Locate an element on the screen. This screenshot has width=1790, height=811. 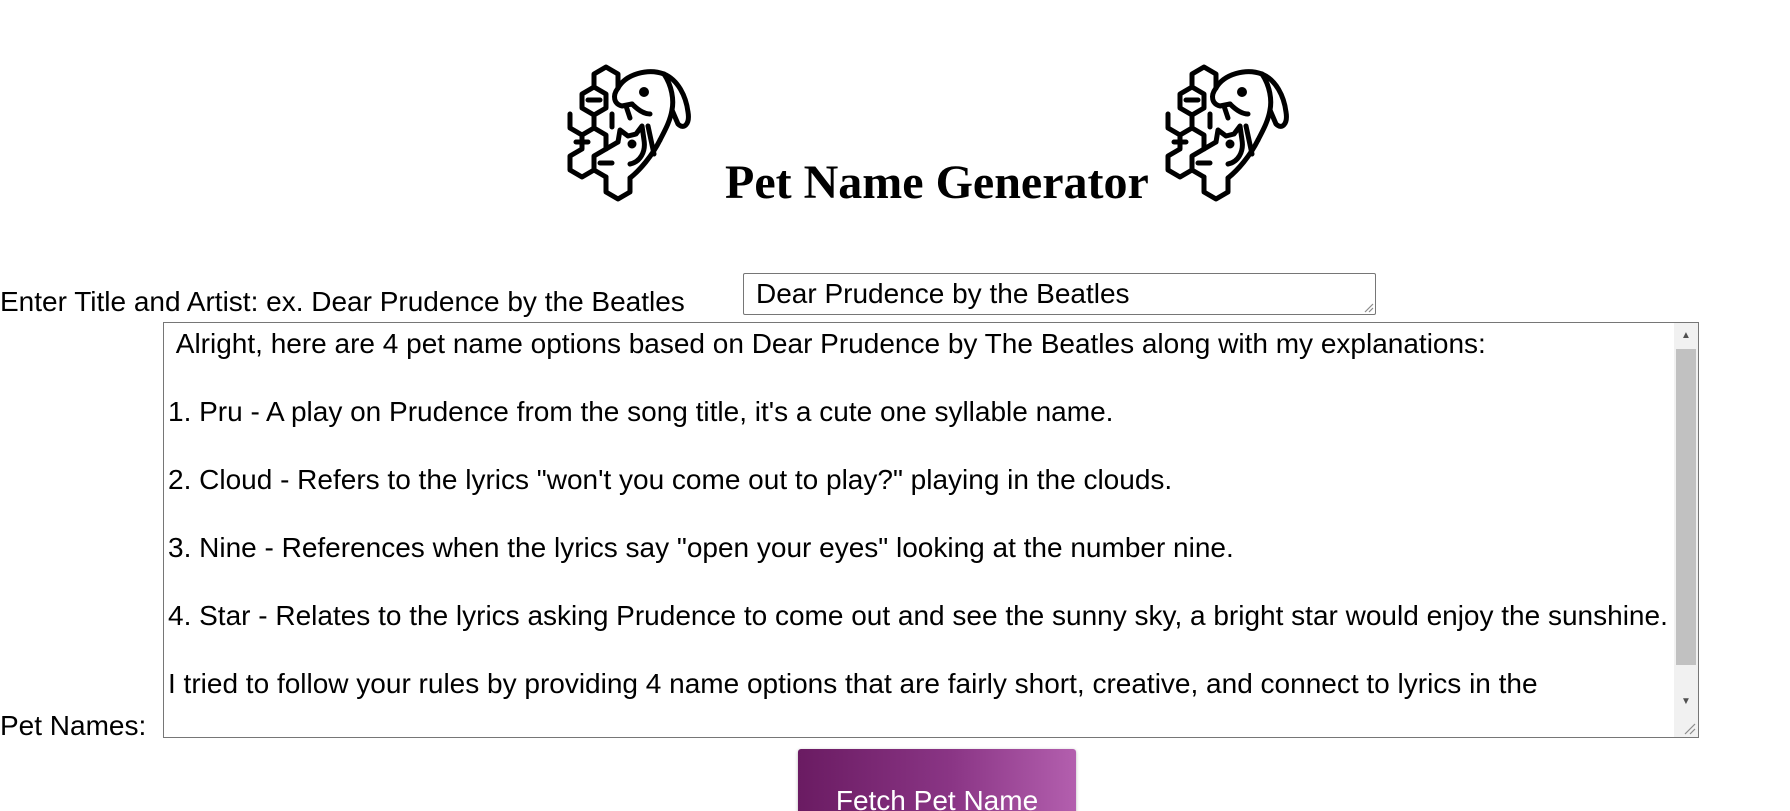
fetch-pet-name-button: Fetch Pet Name is located at coordinates (937, 780).